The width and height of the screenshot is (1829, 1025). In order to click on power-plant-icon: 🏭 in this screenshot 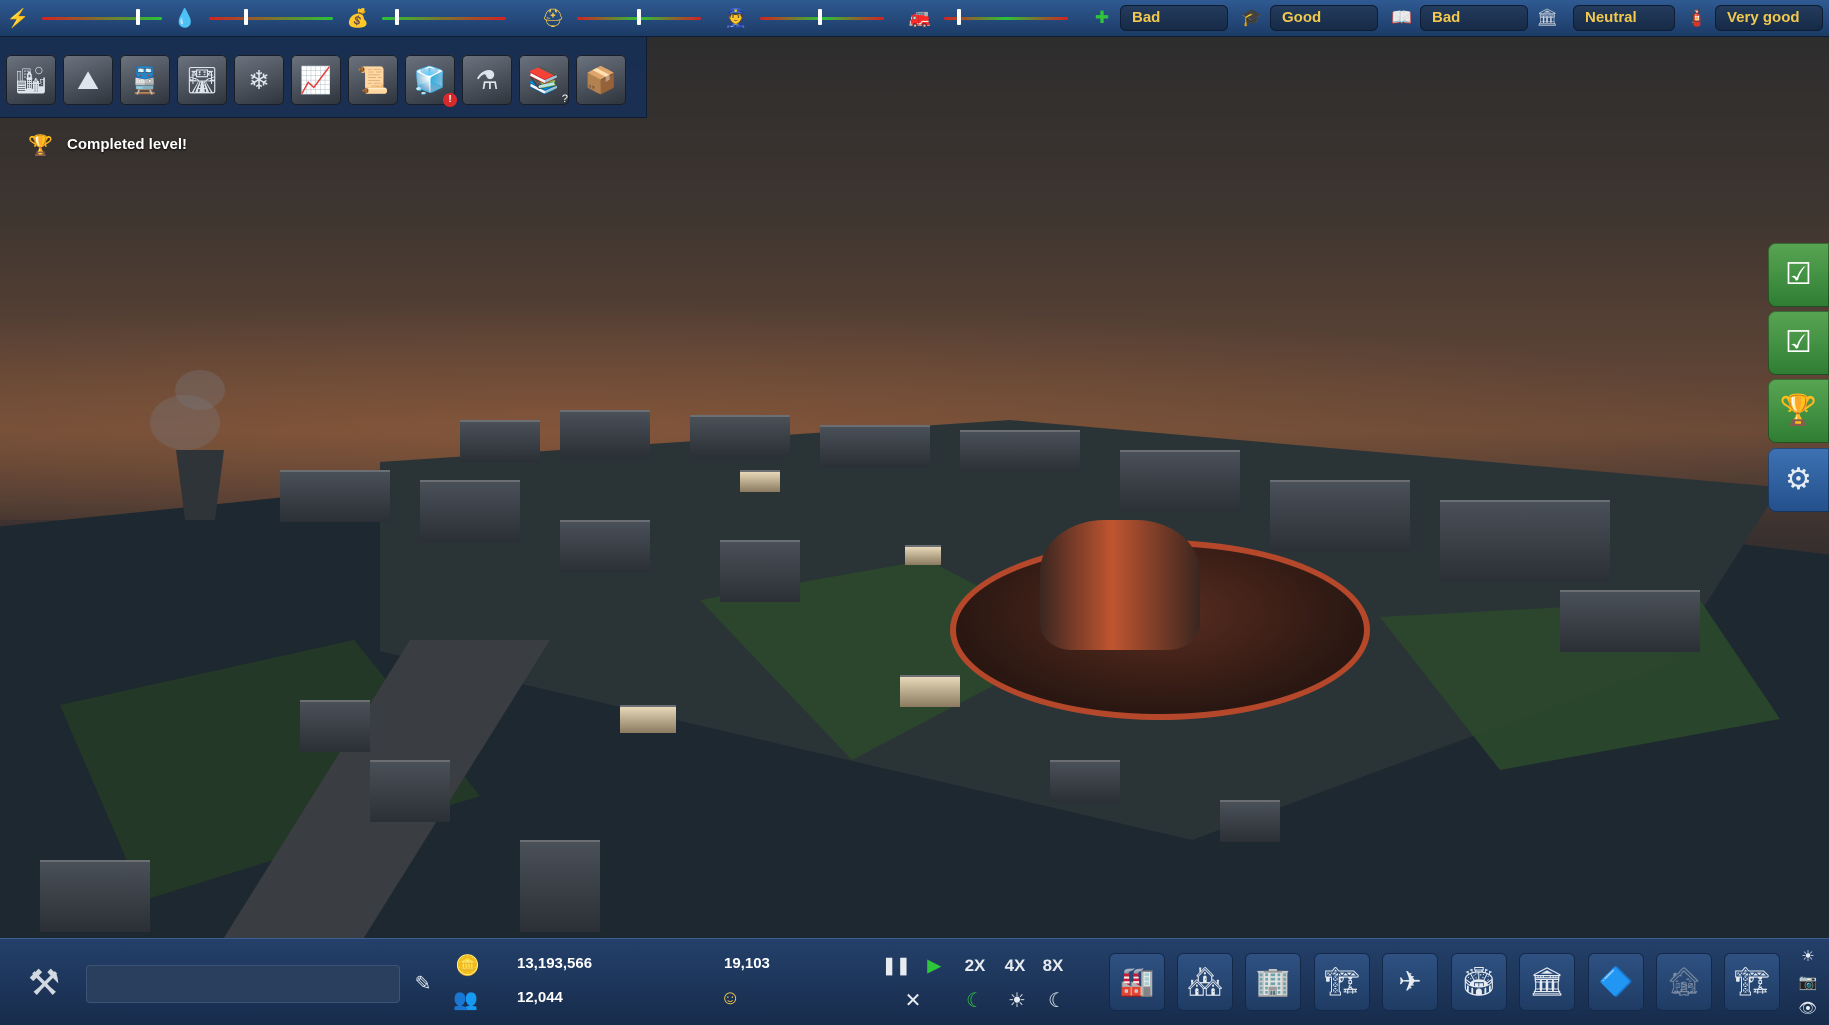, I will do `click(1137, 981)`.